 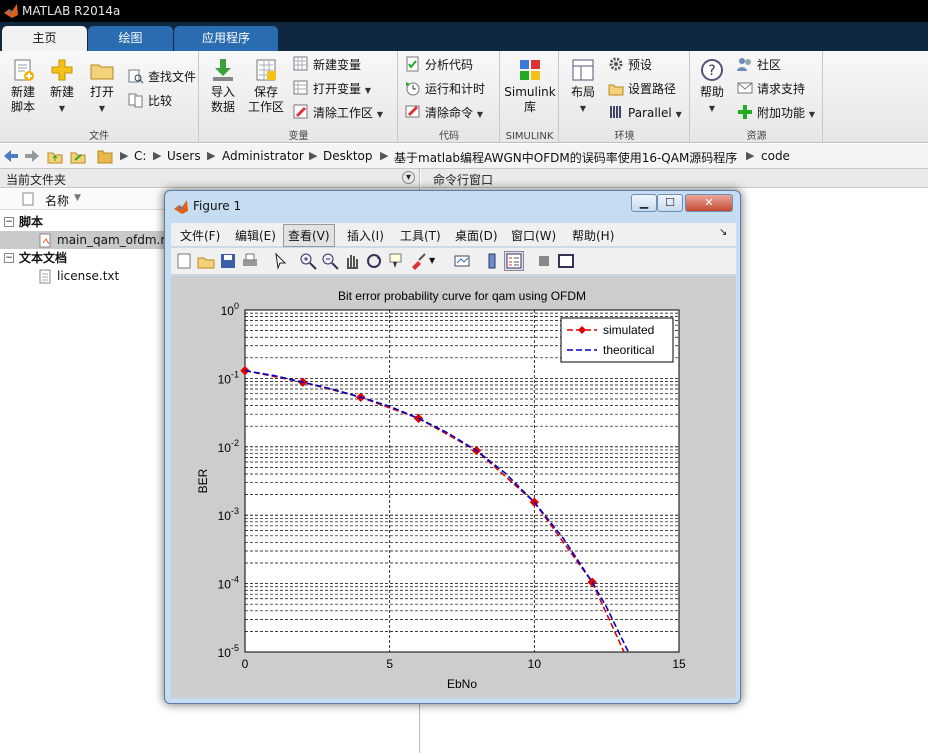 I want to click on print-icon, so click(x=250, y=261).